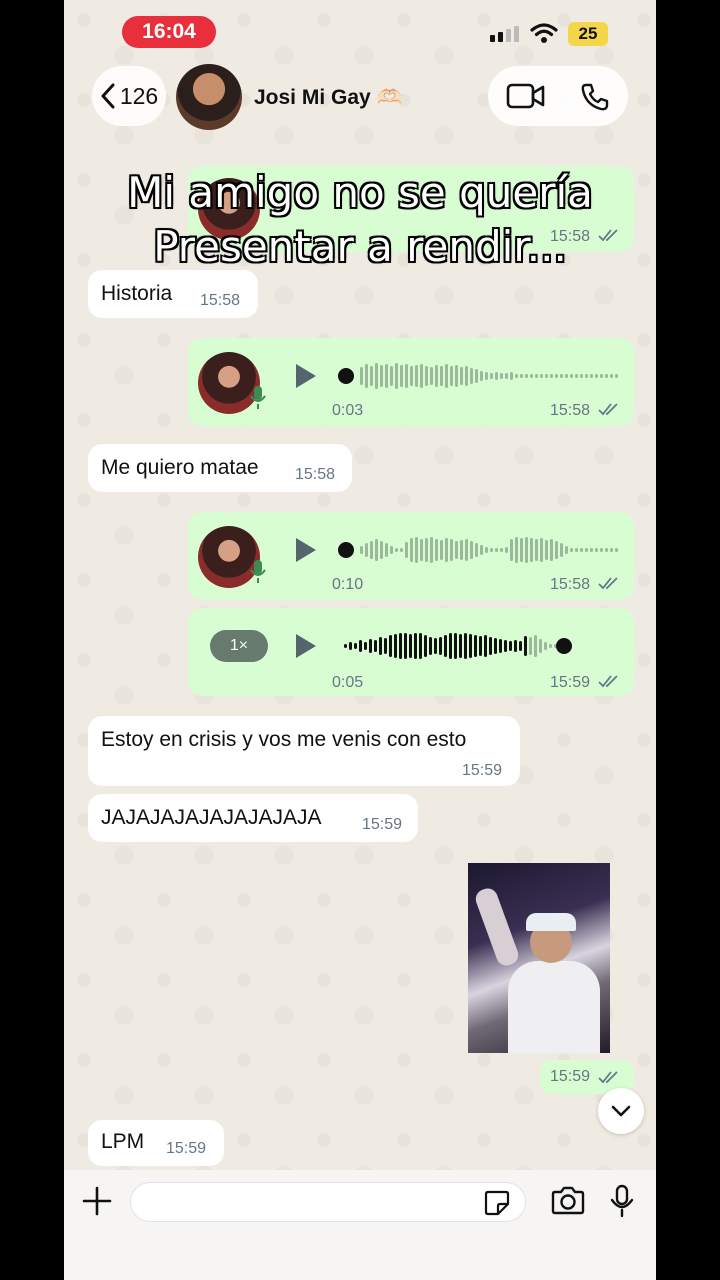 The height and width of the screenshot is (1280, 720). Describe the element at coordinates (137, 293) in the screenshot. I see `message-text: Historia` at that location.